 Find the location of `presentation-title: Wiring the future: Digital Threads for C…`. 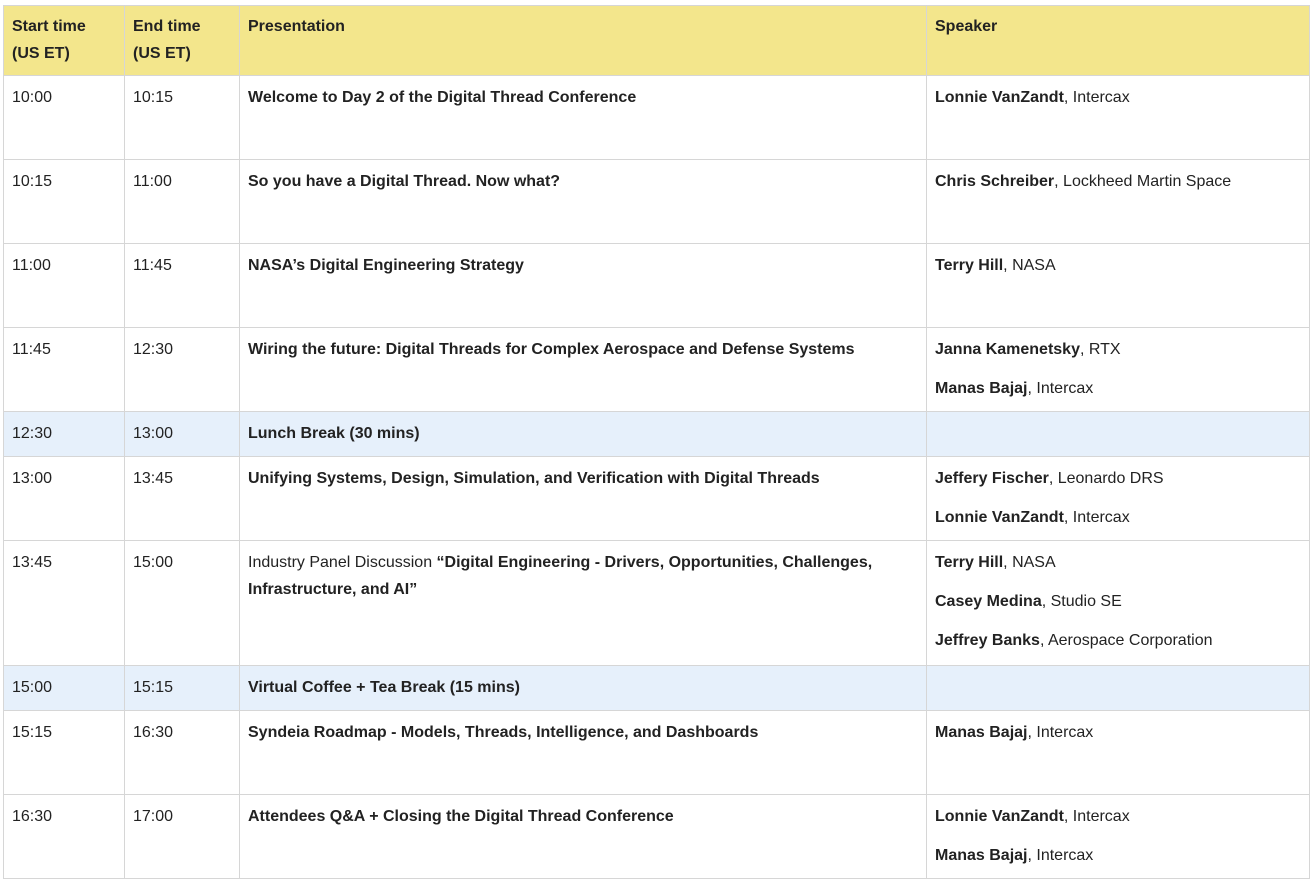

presentation-title: Wiring the future: Digital Threads for C… is located at coordinates (551, 349).